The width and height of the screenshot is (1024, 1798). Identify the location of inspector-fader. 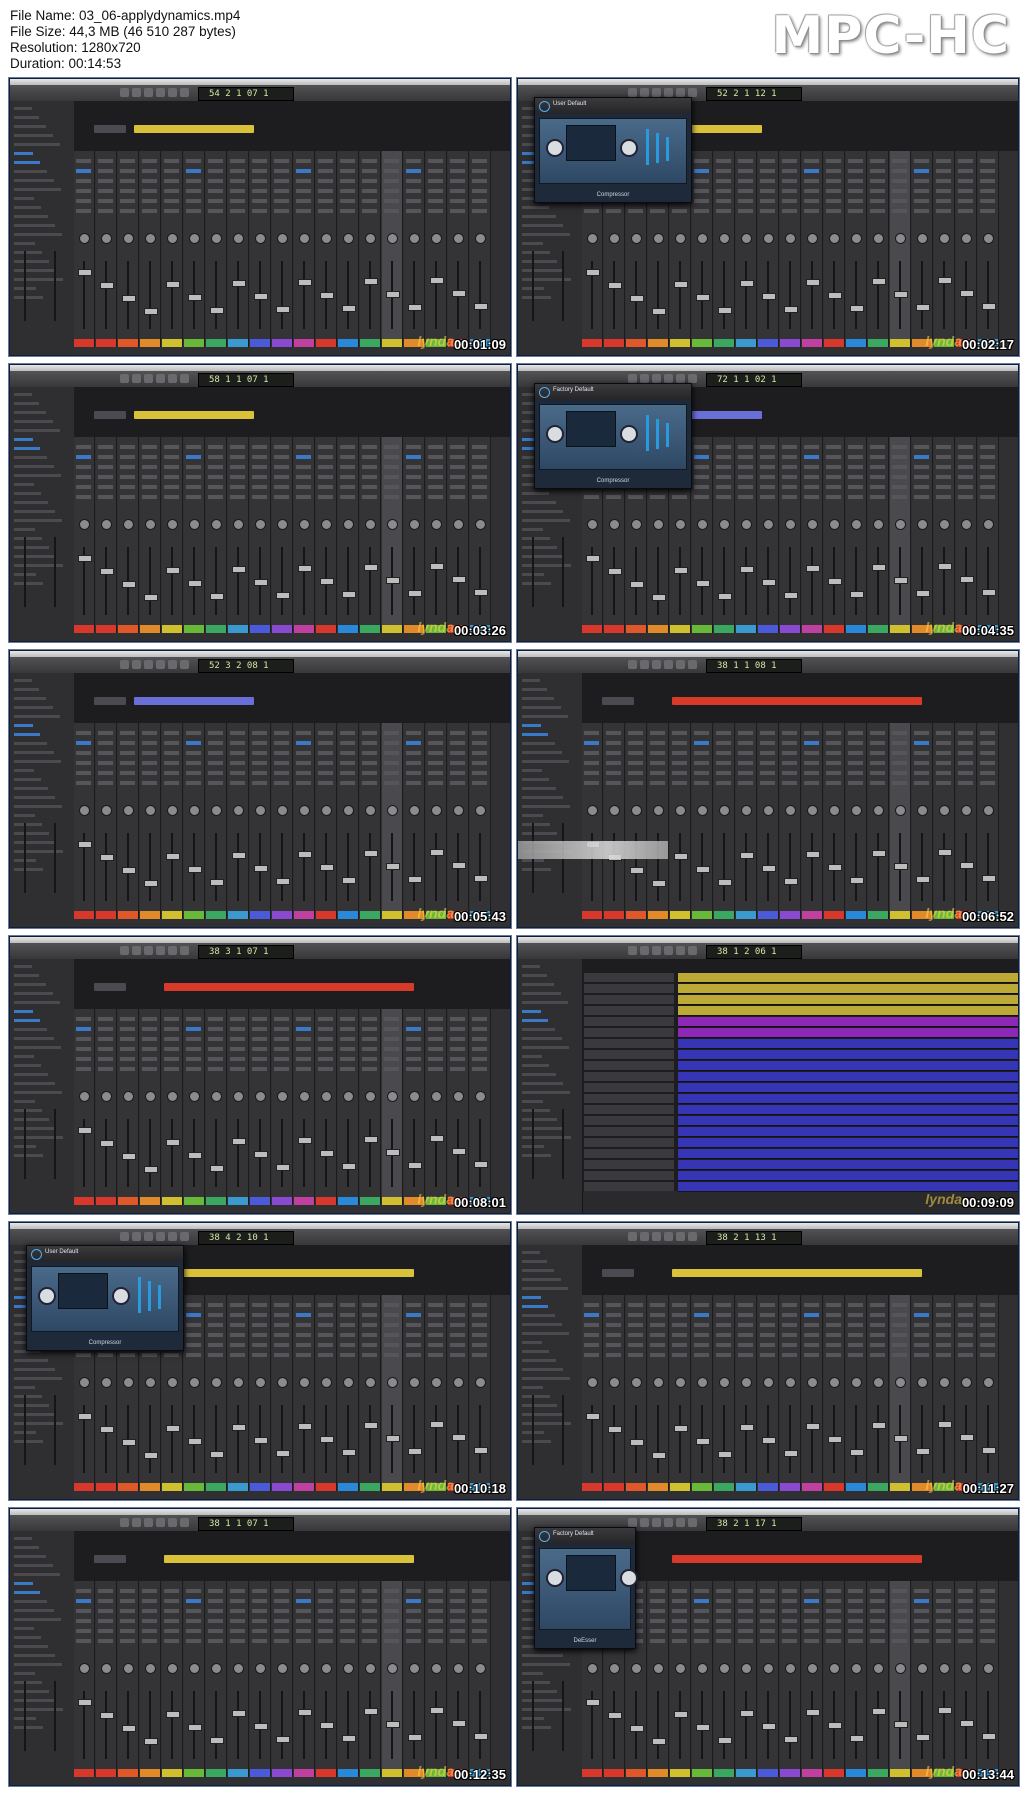
(25, 858).